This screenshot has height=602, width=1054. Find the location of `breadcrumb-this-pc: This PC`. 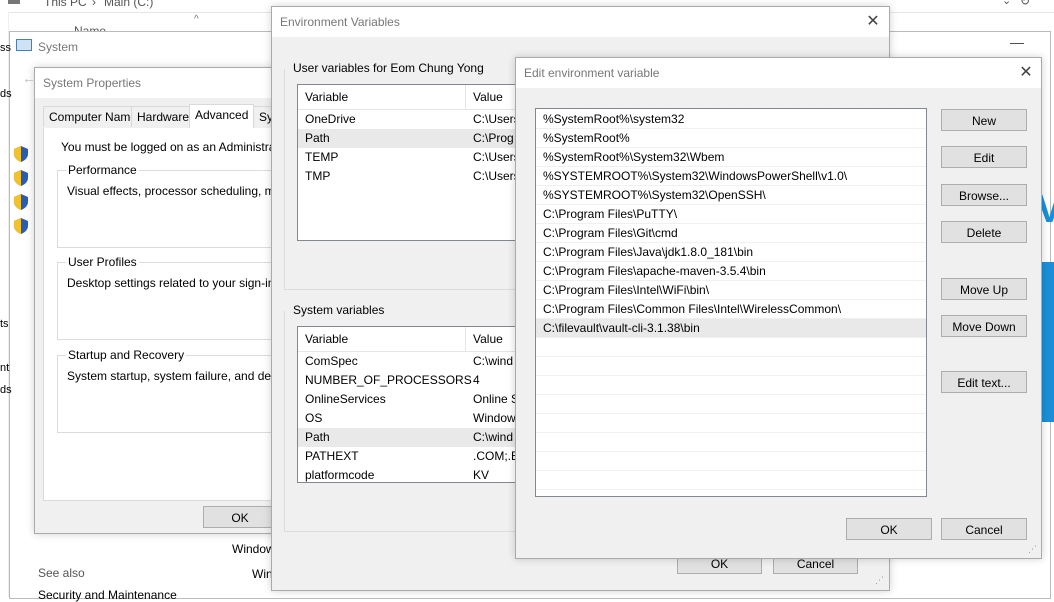

breadcrumb-this-pc: This PC is located at coordinates (65, 4).